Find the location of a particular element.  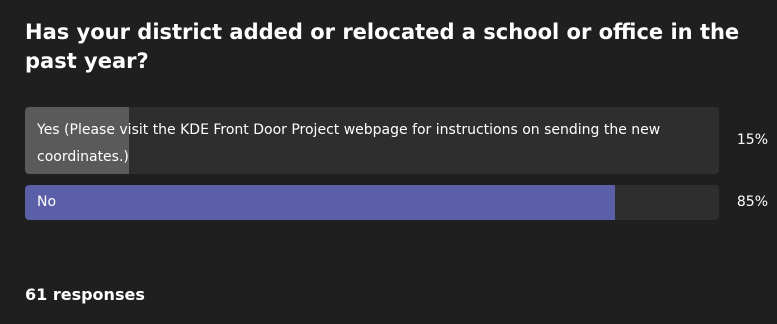

poll-option-yes-percent: 15% is located at coordinates (752, 140).